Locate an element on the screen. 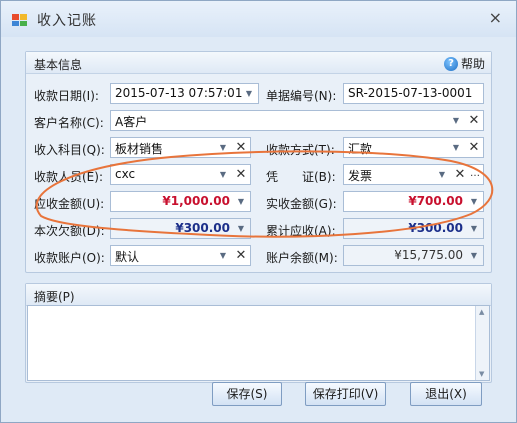 The height and width of the screenshot is (423, 517). received-field: ¥700.00 ▼ is located at coordinates (413, 201).